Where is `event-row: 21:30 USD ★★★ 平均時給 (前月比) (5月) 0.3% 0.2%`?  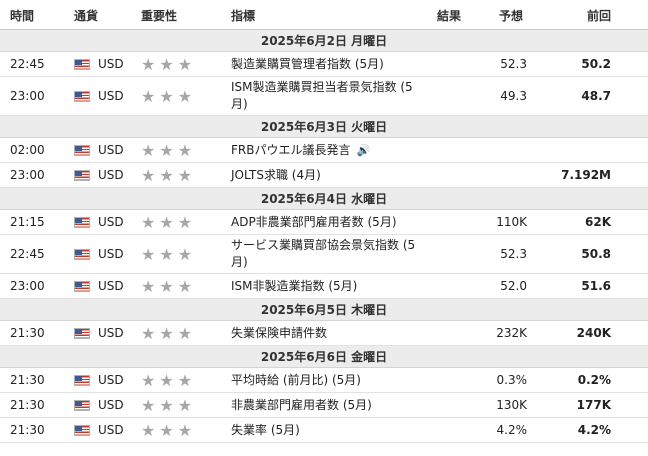
event-row: 21:30 USD ★★★ 平均時給 (前月比) (5月) 0.3% 0.2% is located at coordinates (324, 380).